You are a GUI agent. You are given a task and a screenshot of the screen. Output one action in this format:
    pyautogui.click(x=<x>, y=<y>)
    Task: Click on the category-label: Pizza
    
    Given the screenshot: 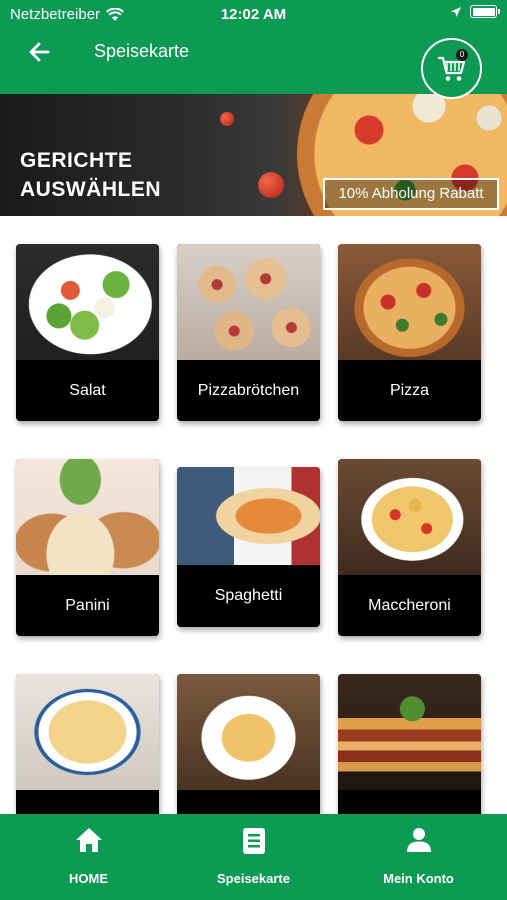 What is the action you would take?
    pyautogui.click(x=409, y=390)
    